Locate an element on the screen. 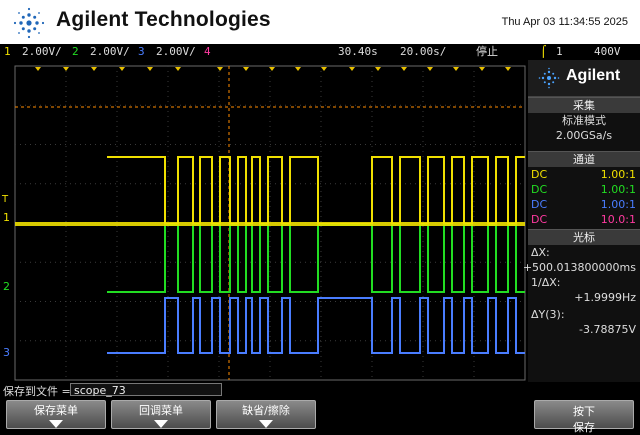 This screenshot has height=435, width=640. channel-row-4: DC 10.0:1 is located at coordinates (584, 219).